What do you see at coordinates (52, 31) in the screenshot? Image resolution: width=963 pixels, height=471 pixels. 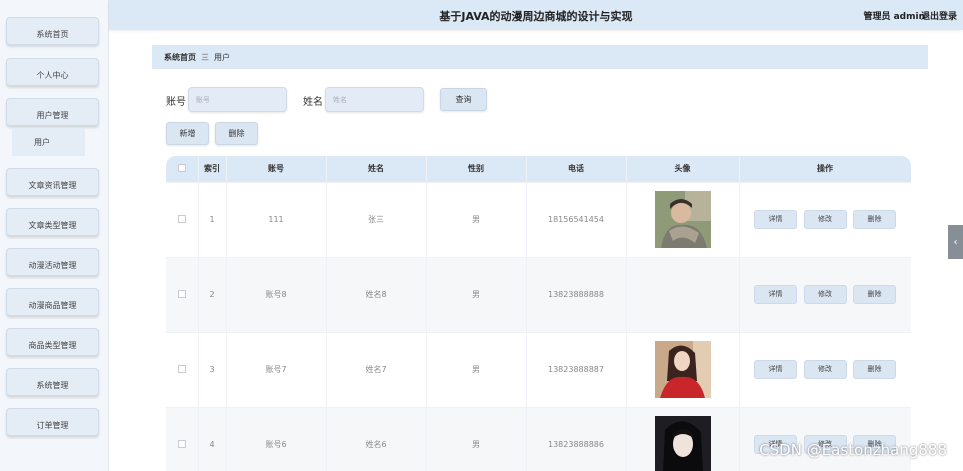 I see `sidebar-item-home: 系统首页` at bounding box center [52, 31].